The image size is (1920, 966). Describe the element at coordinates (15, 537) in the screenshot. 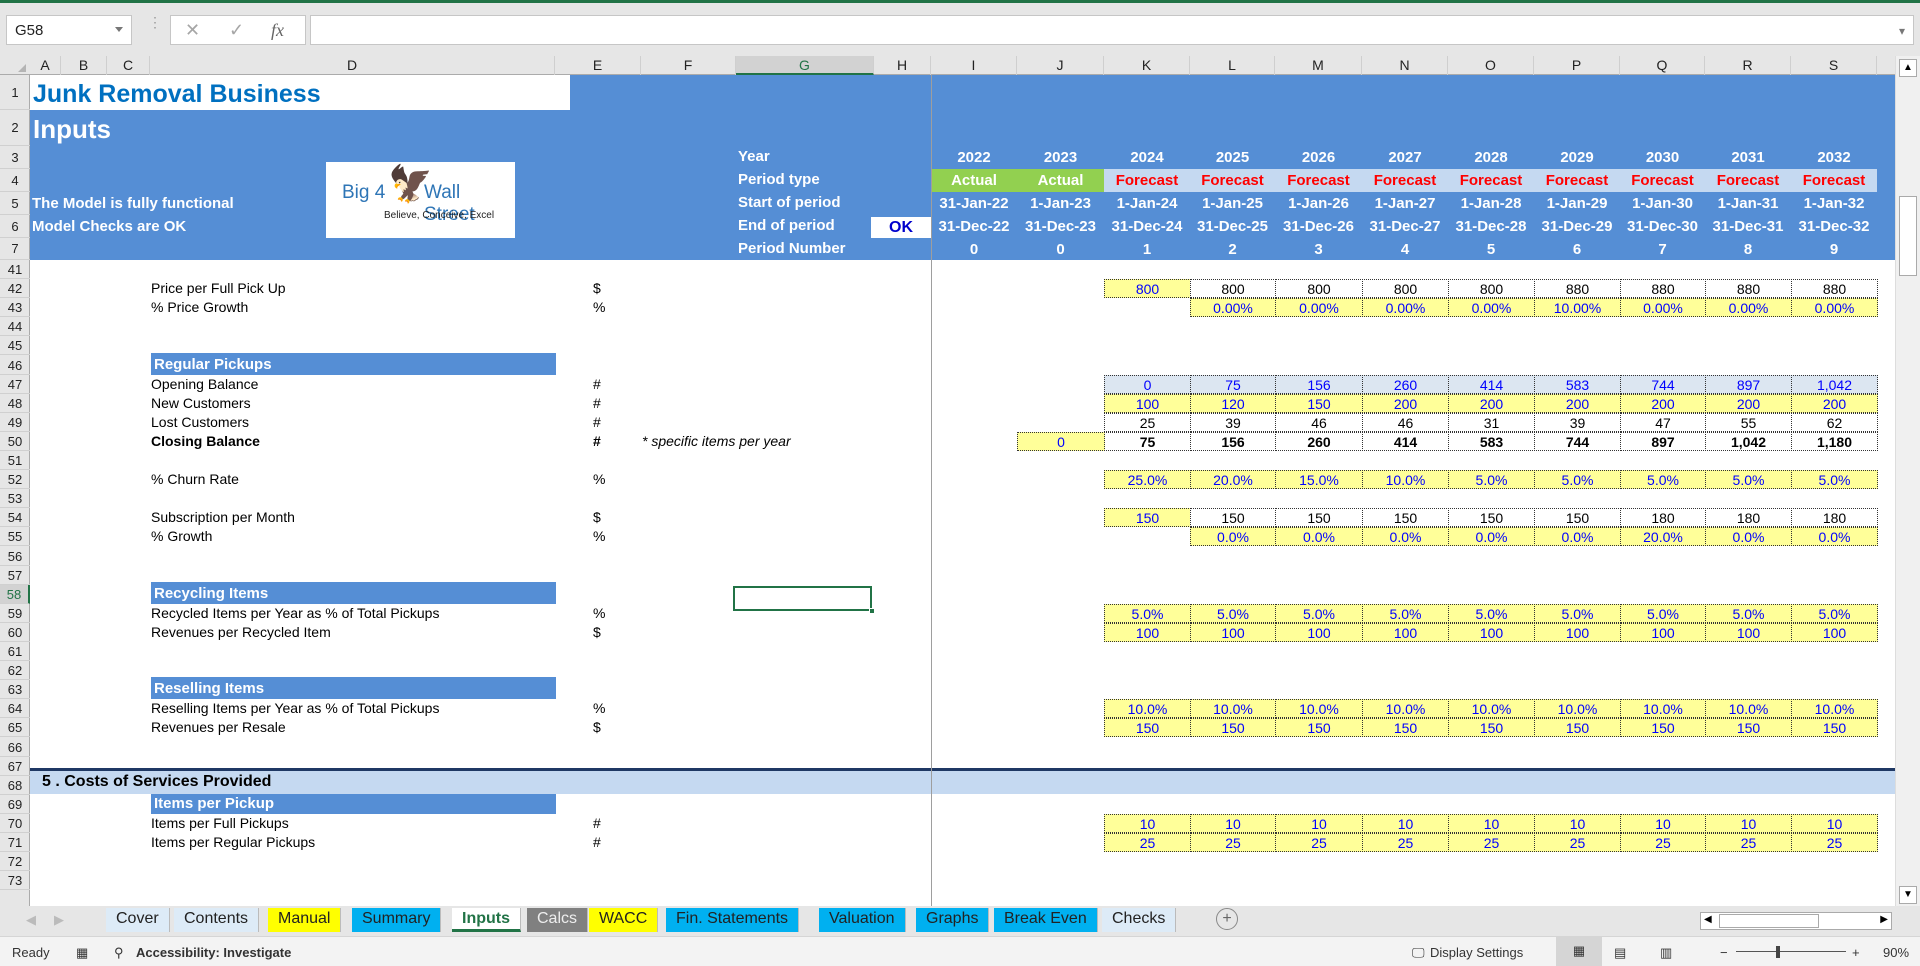

I see `row-header-55: 55` at that location.